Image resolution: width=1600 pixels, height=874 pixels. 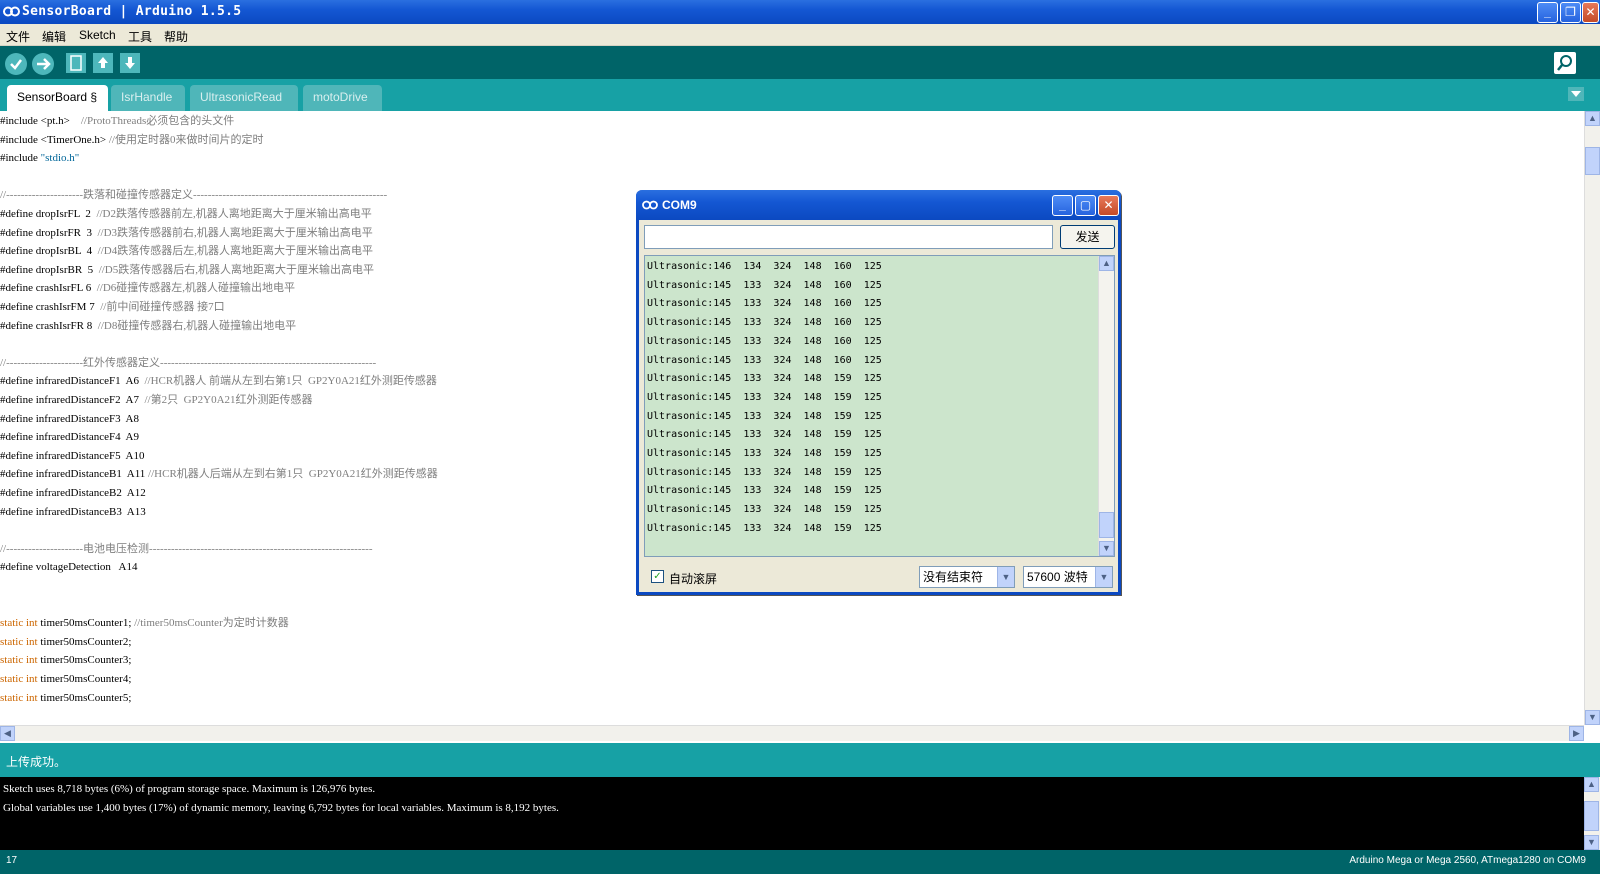 What do you see at coordinates (967, 577) in the screenshot?
I see `line-ending-select: 没有结束符 ▼` at bounding box center [967, 577].